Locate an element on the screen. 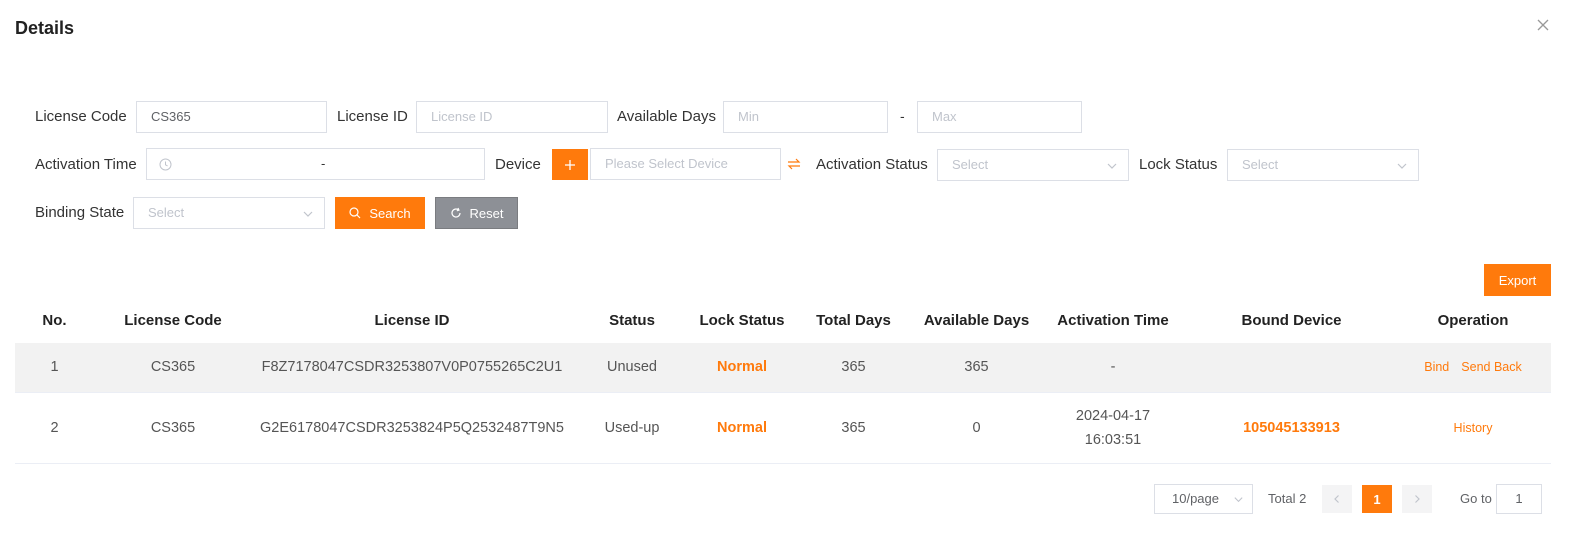  cell-license-id: G2E6178047CSDR3253824P5Q2532487T9N5 is located at coordinates (412, 428).